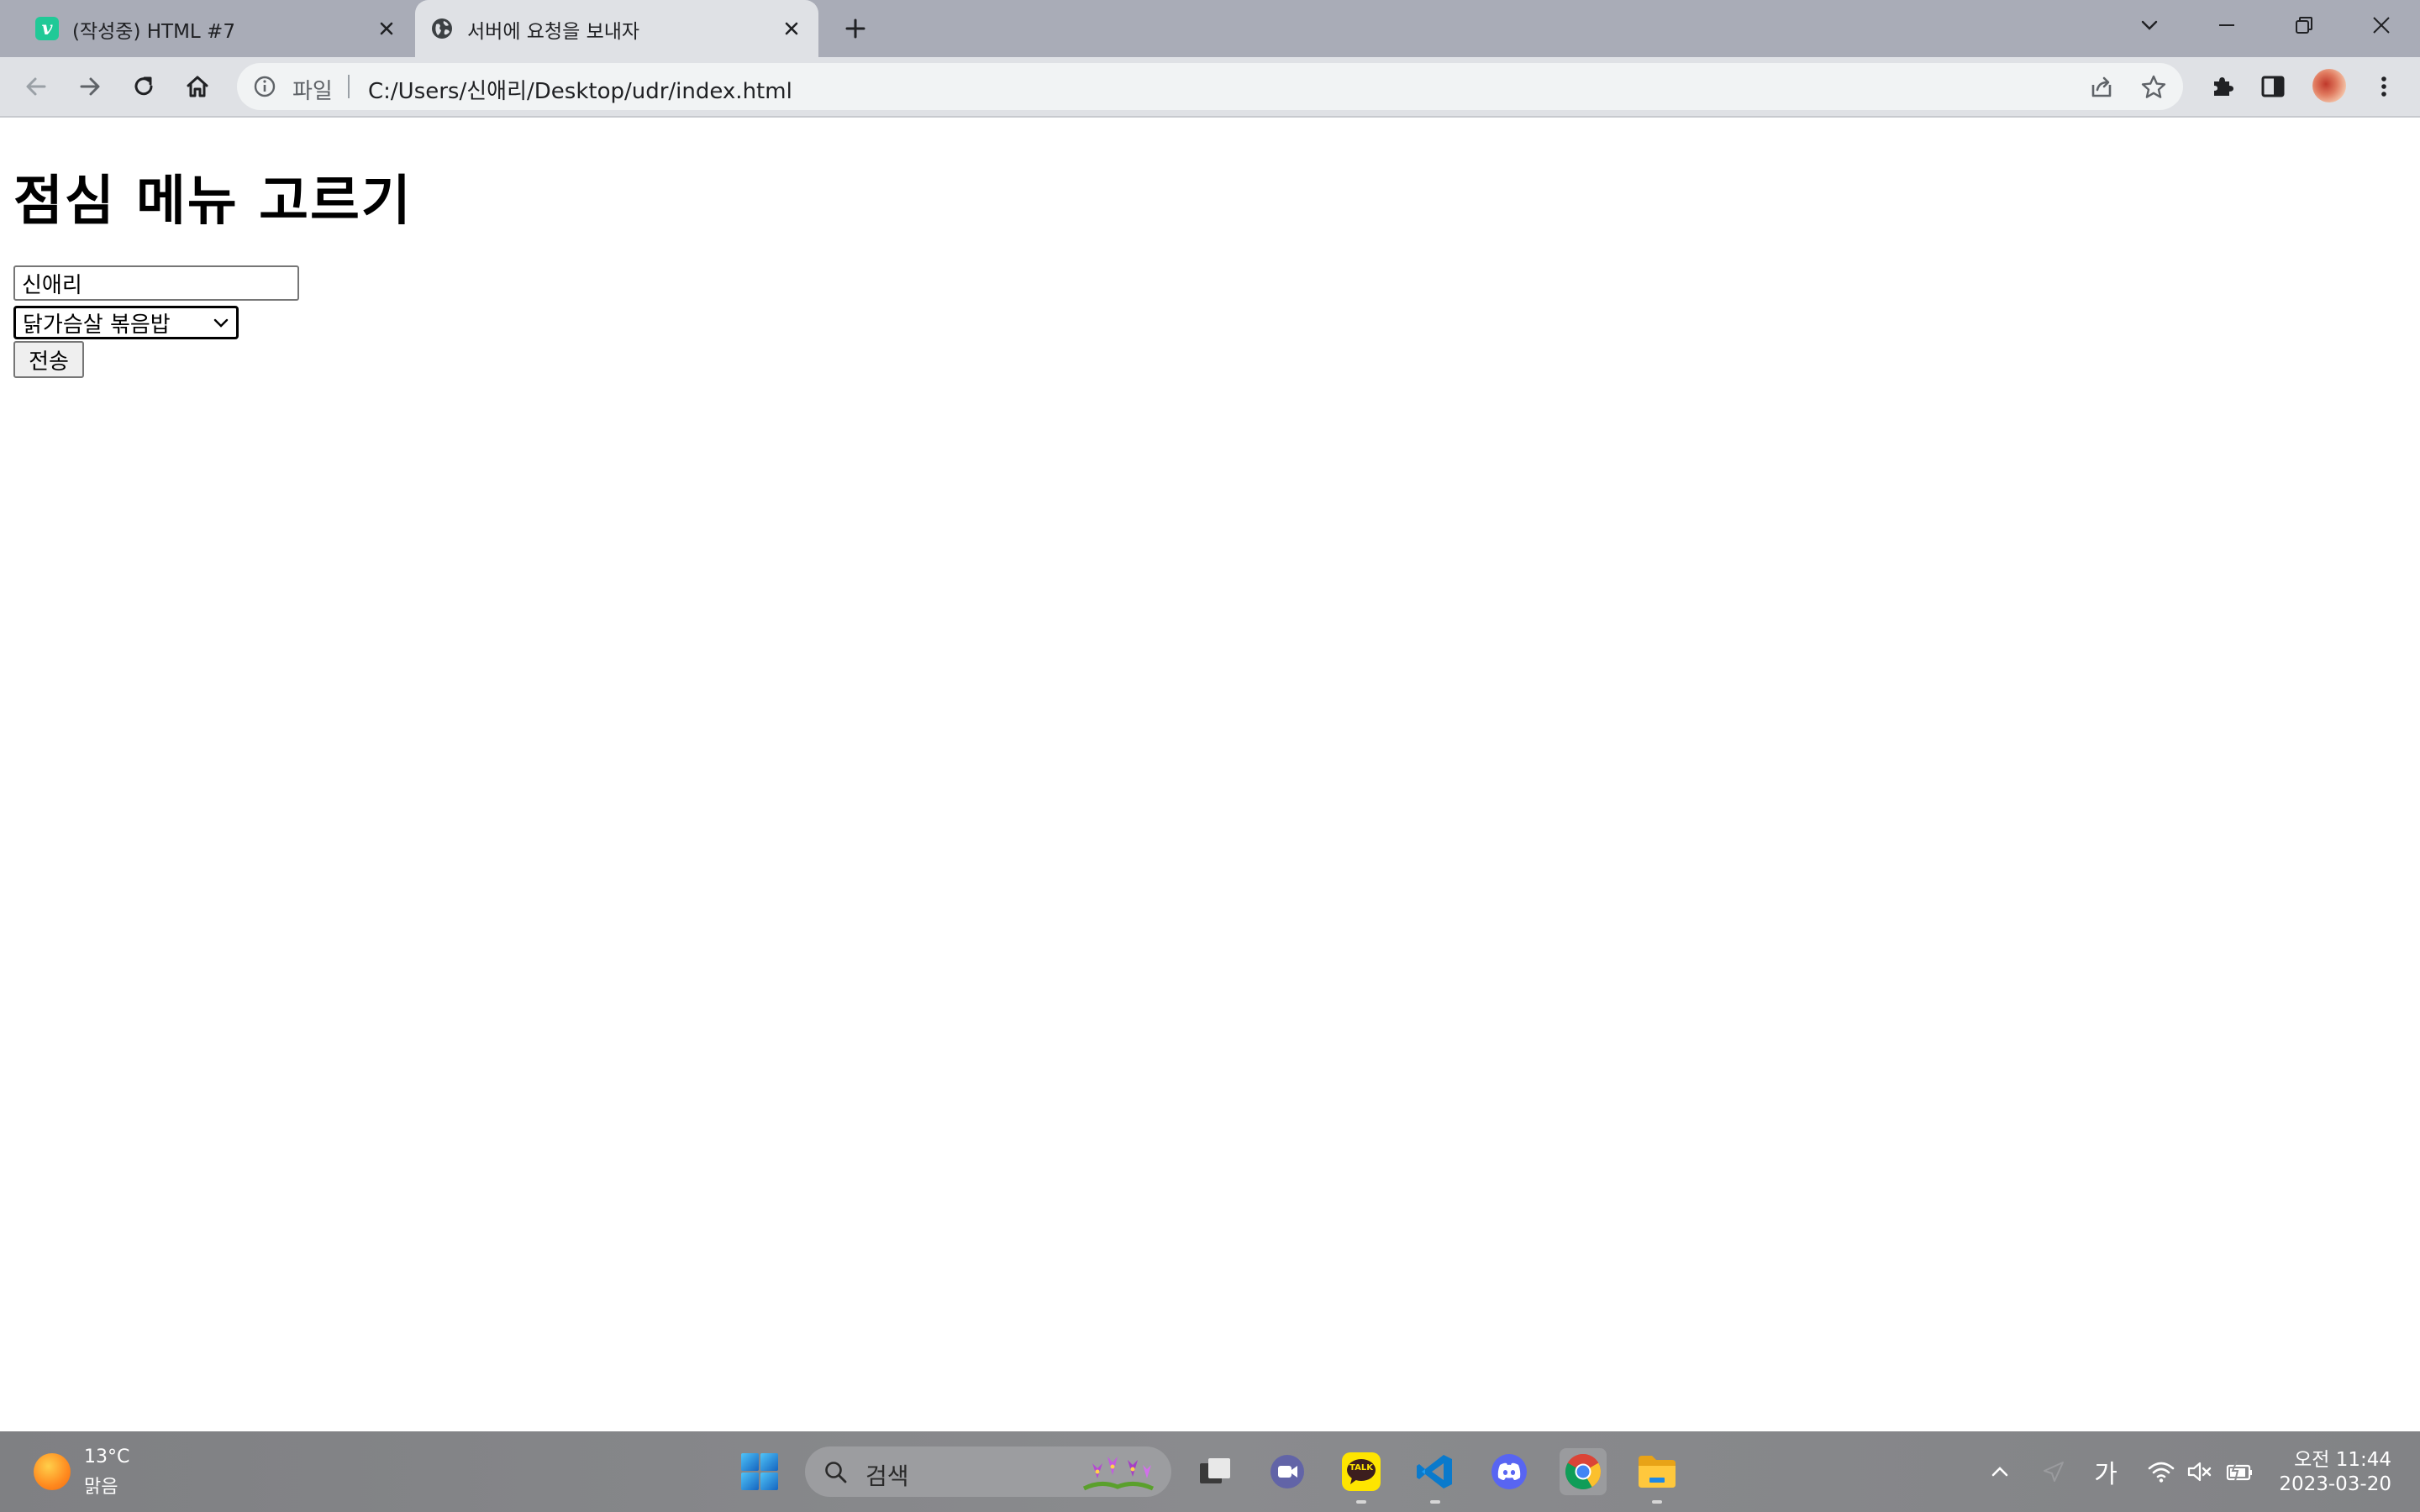 This screenshot has width=2420, height=1512. What do you see at coordinates (313, 91) in the screenshot?
I see `url-scheme-label: 파일` at bounding box center [313, 91].